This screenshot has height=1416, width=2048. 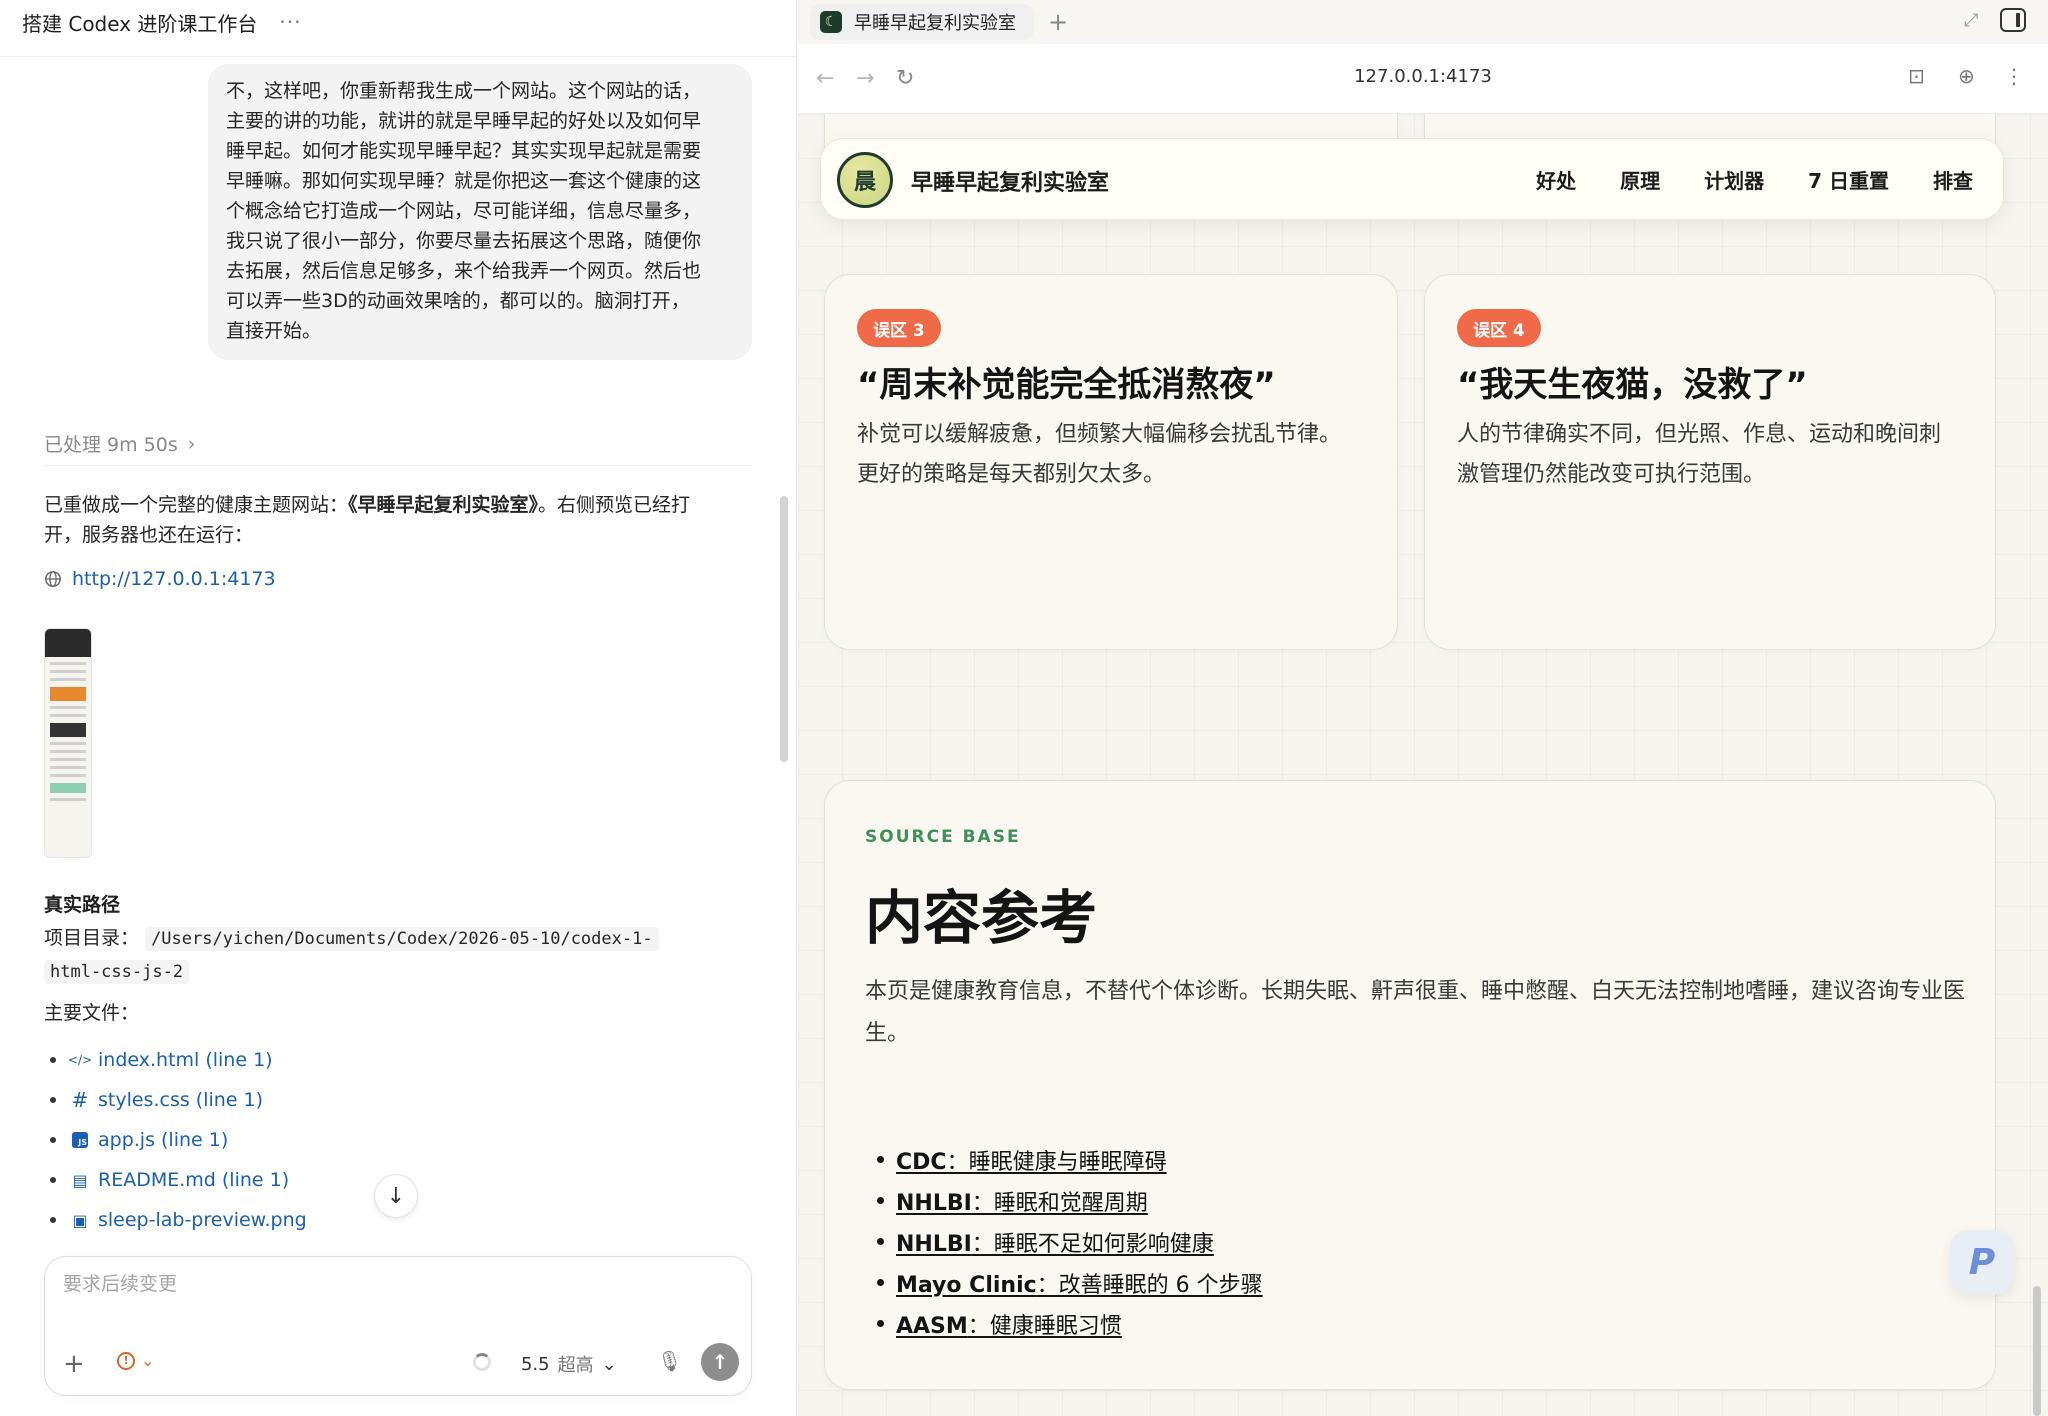 What do you see at coordinates (1556, 179) in the screenshot?
I see `nav-link-benefits: 好处` at bounding box center [1556, 179].